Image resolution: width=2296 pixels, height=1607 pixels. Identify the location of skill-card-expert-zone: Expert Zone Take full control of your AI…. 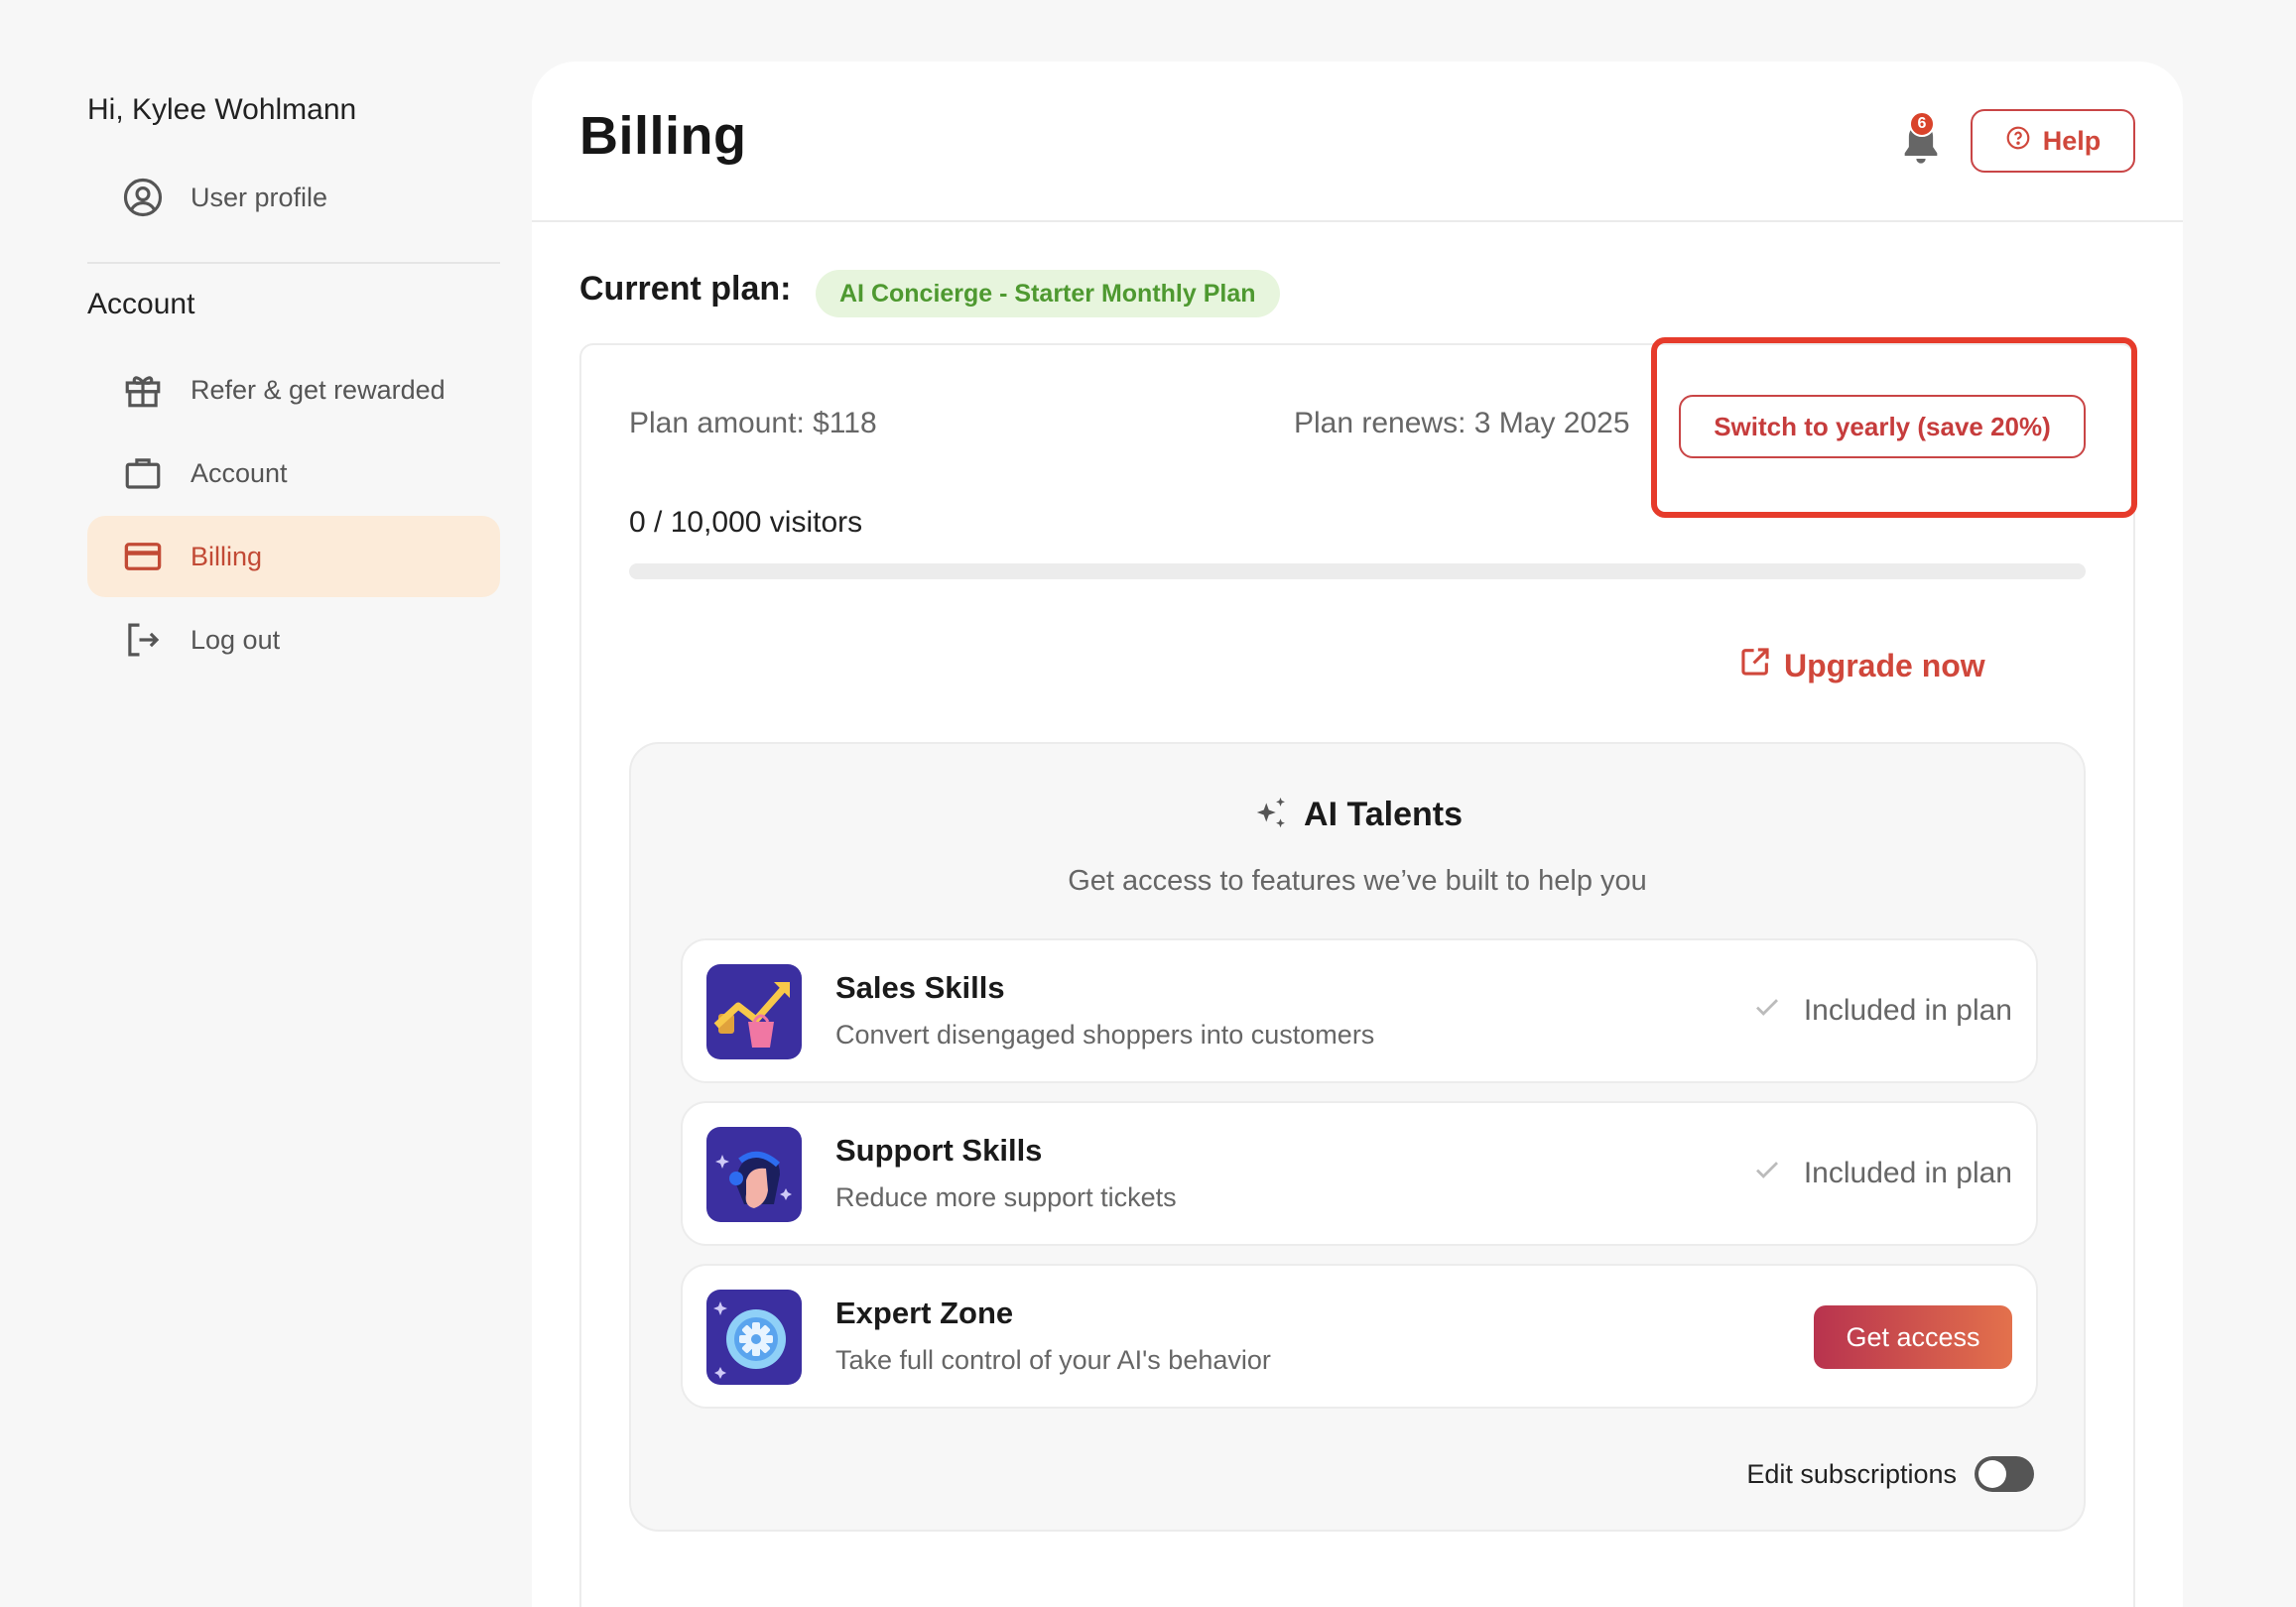
(1359, 1336).